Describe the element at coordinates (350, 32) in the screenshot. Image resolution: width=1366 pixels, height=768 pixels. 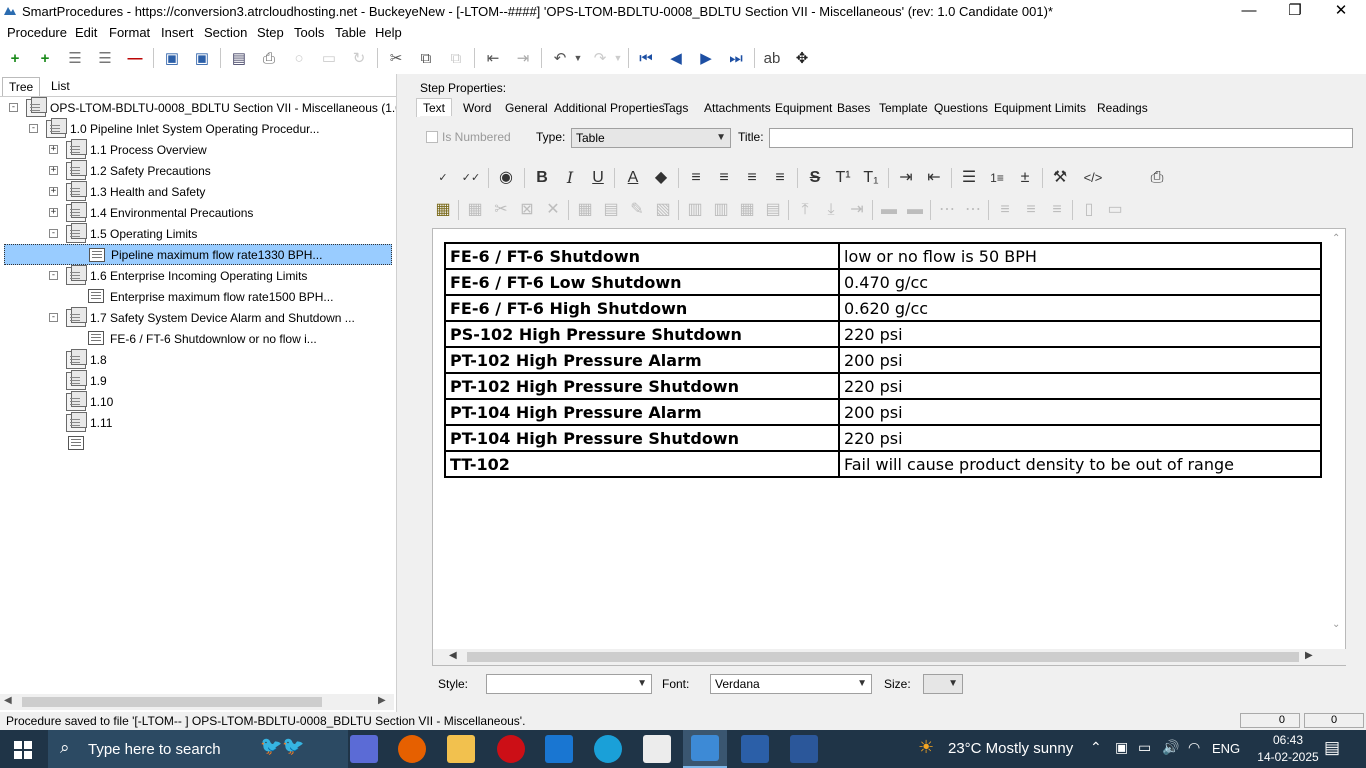
I see `menu-table: Table` at that location.